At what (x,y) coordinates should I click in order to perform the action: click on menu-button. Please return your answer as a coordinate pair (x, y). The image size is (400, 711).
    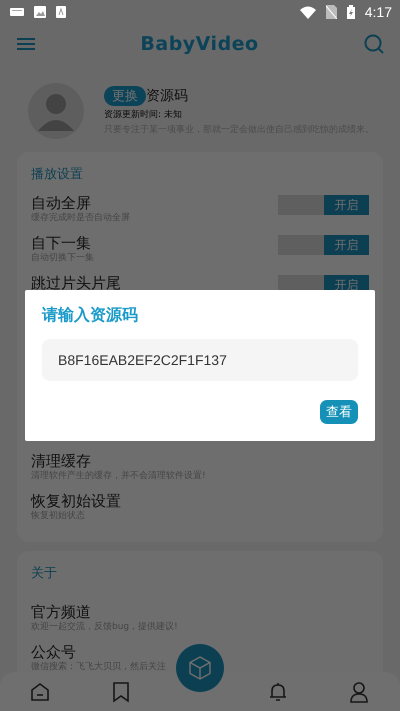
    Looking at the image, I should click on (26, 44).